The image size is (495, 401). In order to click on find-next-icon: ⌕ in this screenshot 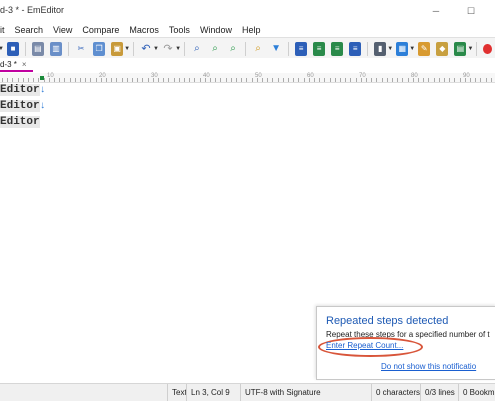, I will do `click(215, 49)`.